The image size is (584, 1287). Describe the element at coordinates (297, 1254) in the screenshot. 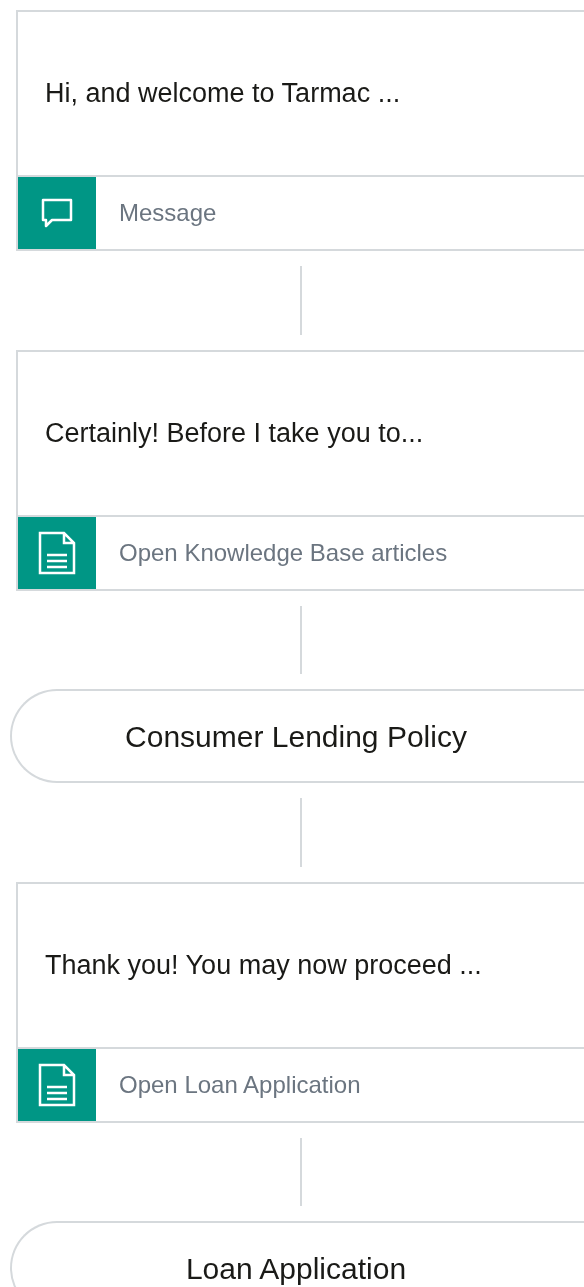

I see `link-node: Loan Application` at that location.